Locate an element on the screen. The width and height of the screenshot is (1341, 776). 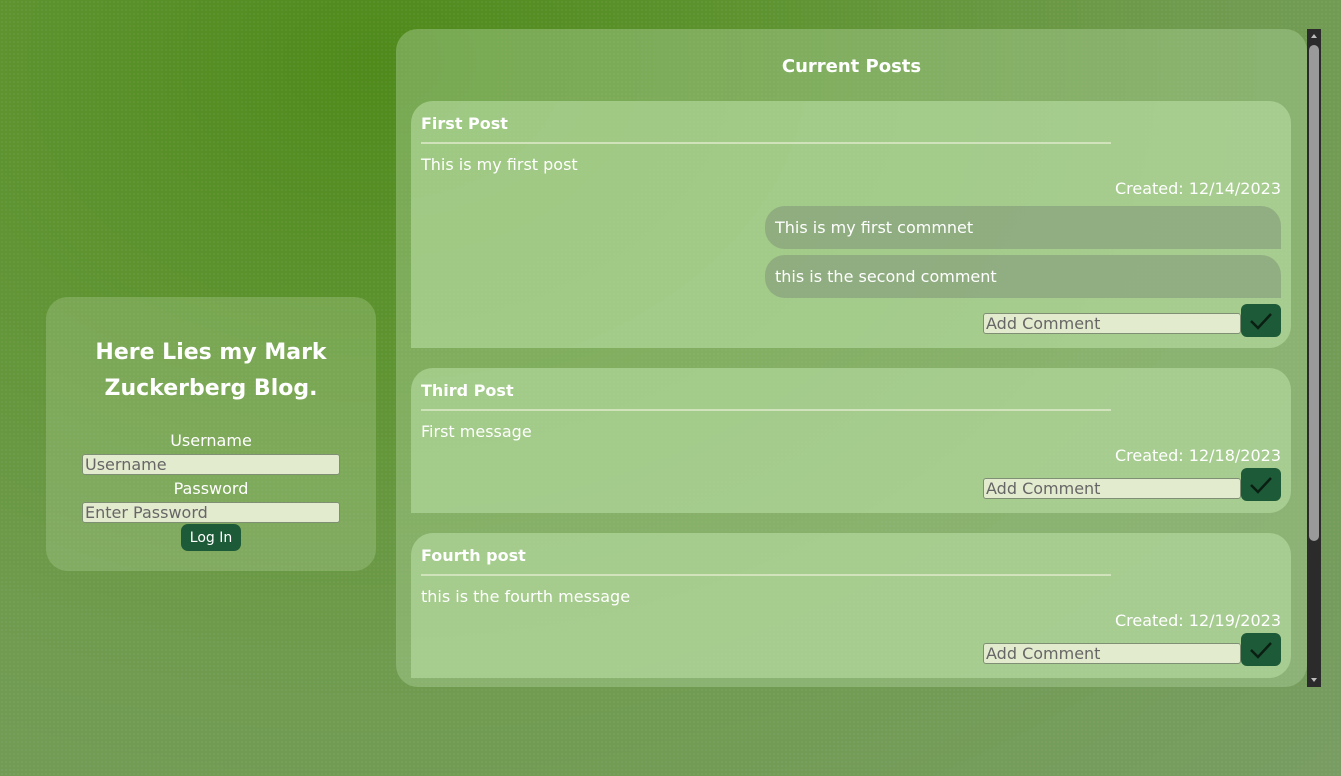
post-body: First message is located at coordinates (476, 431).